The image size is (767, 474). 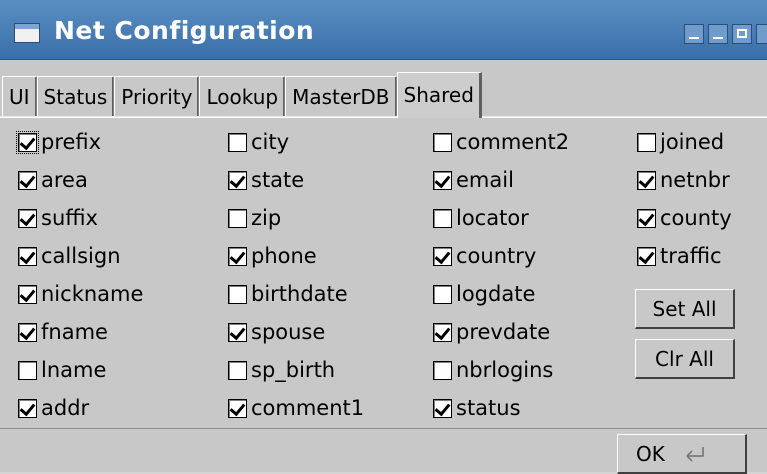 I want to click on ok-label: OK, so click(x=650, y=453).